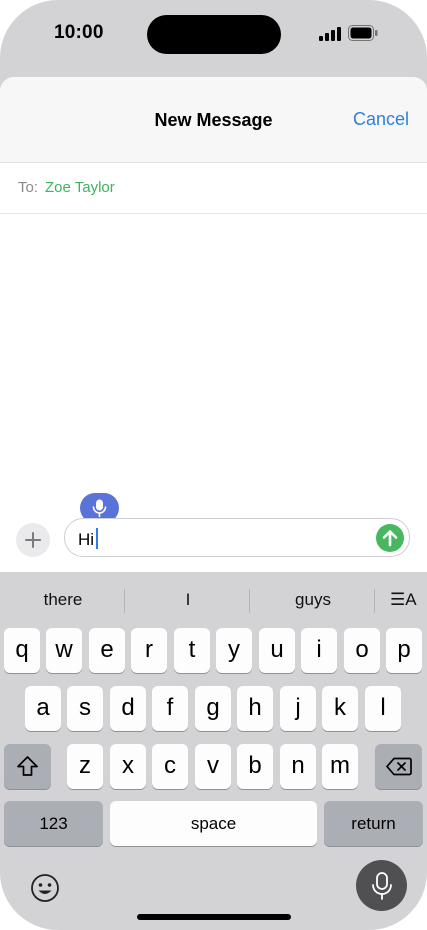 The height and width of the screenshot is (930, 427). What do you see at coordinates (170, 708) in the screenshot?
I see `key-f: f` at bounding box center [170, 708].